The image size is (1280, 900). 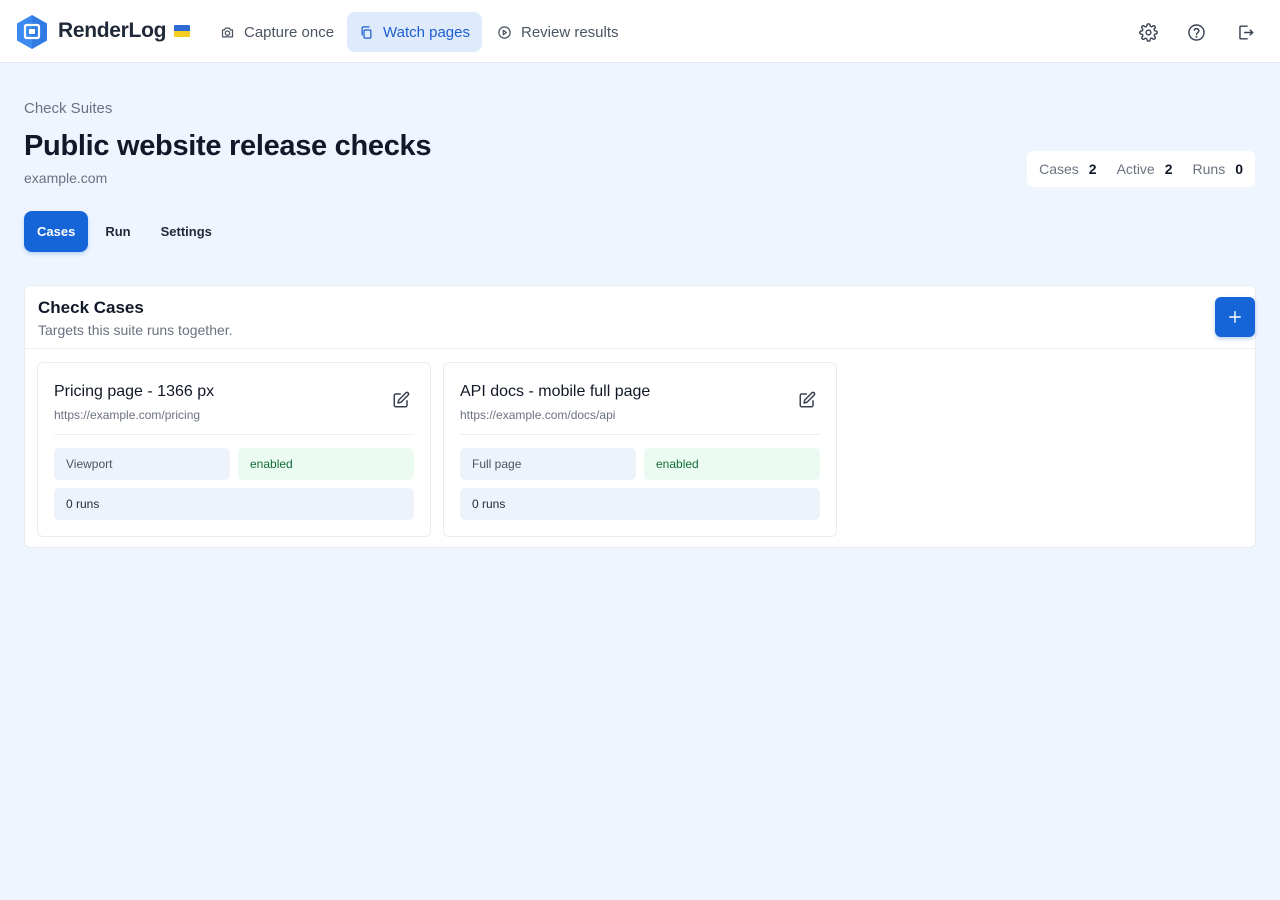 I want to click on suite-stats: Cases 2 Active 2 Runs 0, so click(x=1141, y=169).